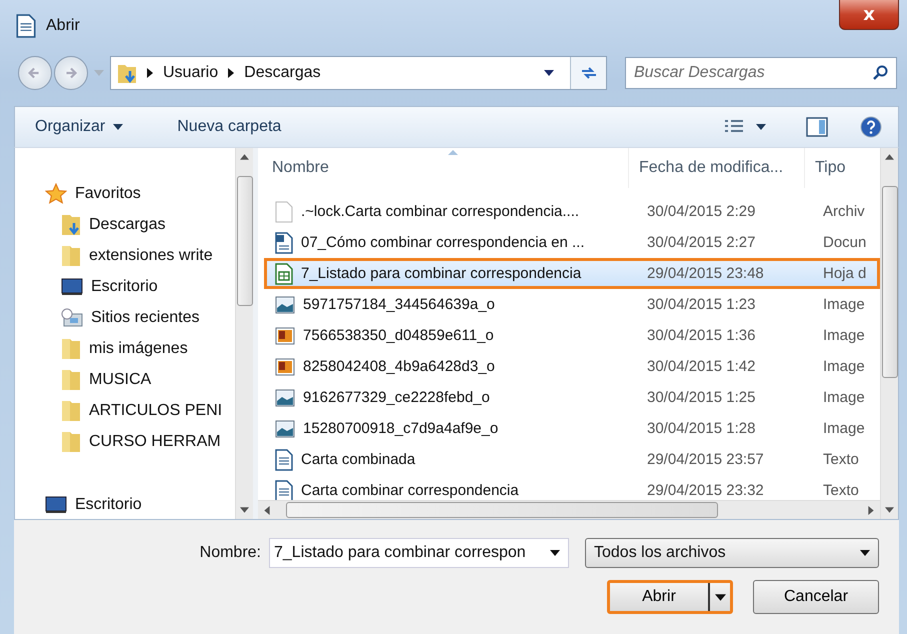 This screenshot has width=907, height=634. What do you see at coordinates (56, 193) in the screenshot?
I see `star-icon` at bounding box center [56, 193].